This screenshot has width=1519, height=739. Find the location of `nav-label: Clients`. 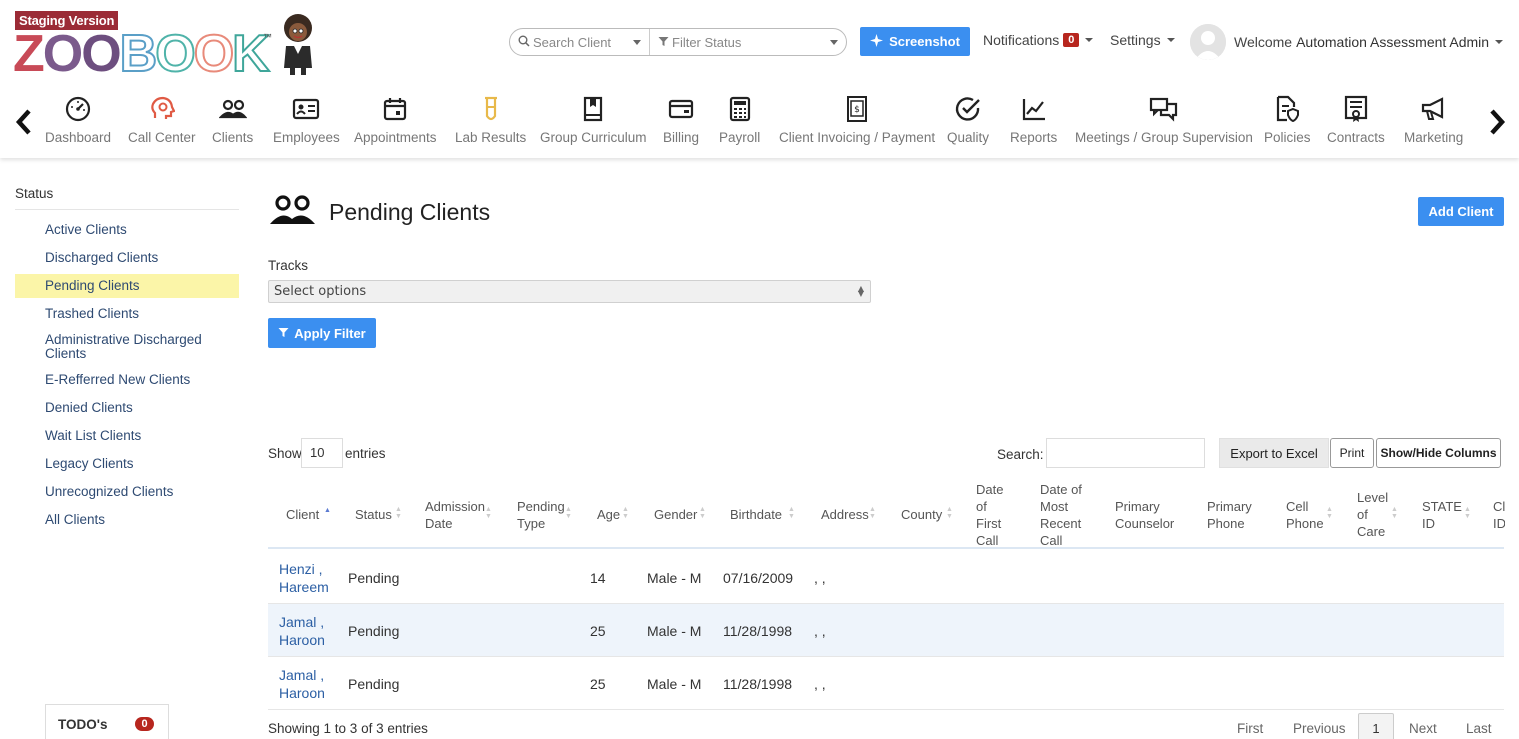

nav-label: Clients is located at coordinates (233, 137).